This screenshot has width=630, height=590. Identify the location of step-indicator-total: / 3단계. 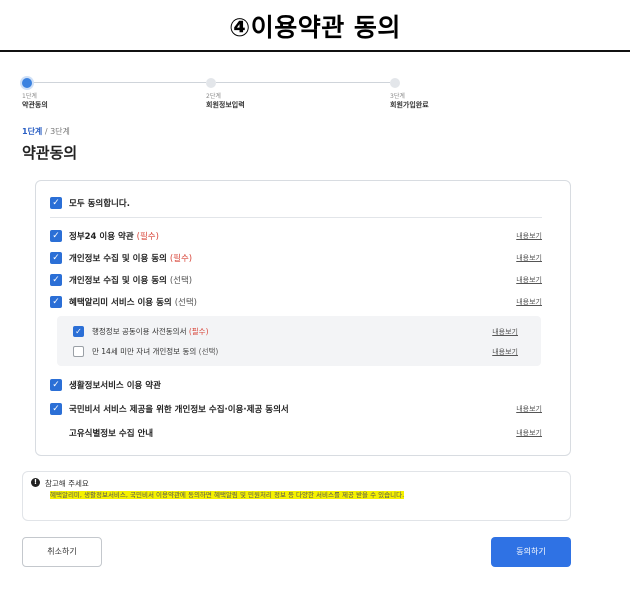
(56, 131).